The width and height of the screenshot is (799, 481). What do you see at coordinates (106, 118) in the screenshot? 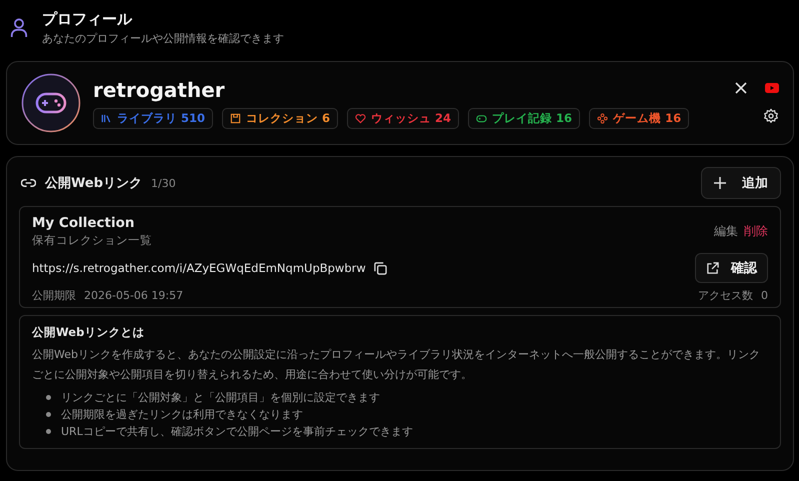
I see `books-icon` at bounding box center [106, 118].